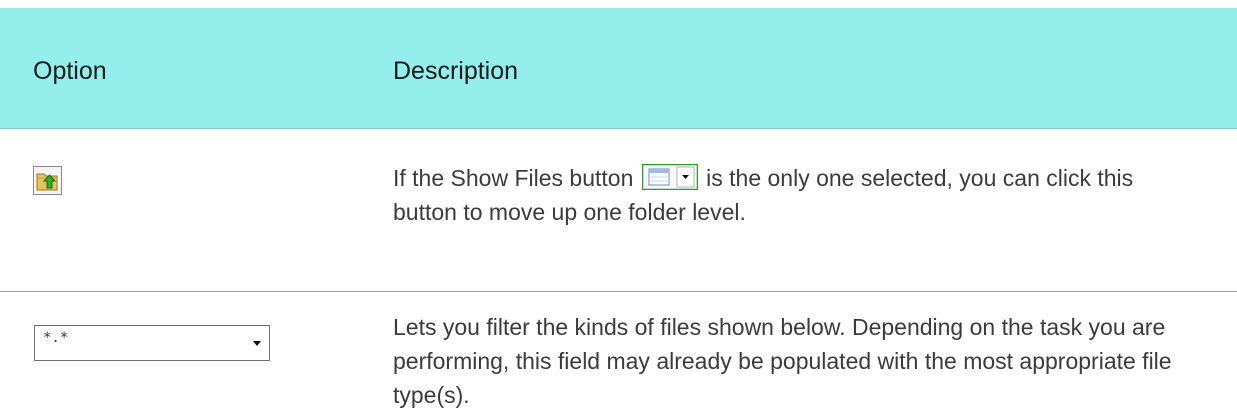  I want to click on show-files-button-icon, so click(669, 177).